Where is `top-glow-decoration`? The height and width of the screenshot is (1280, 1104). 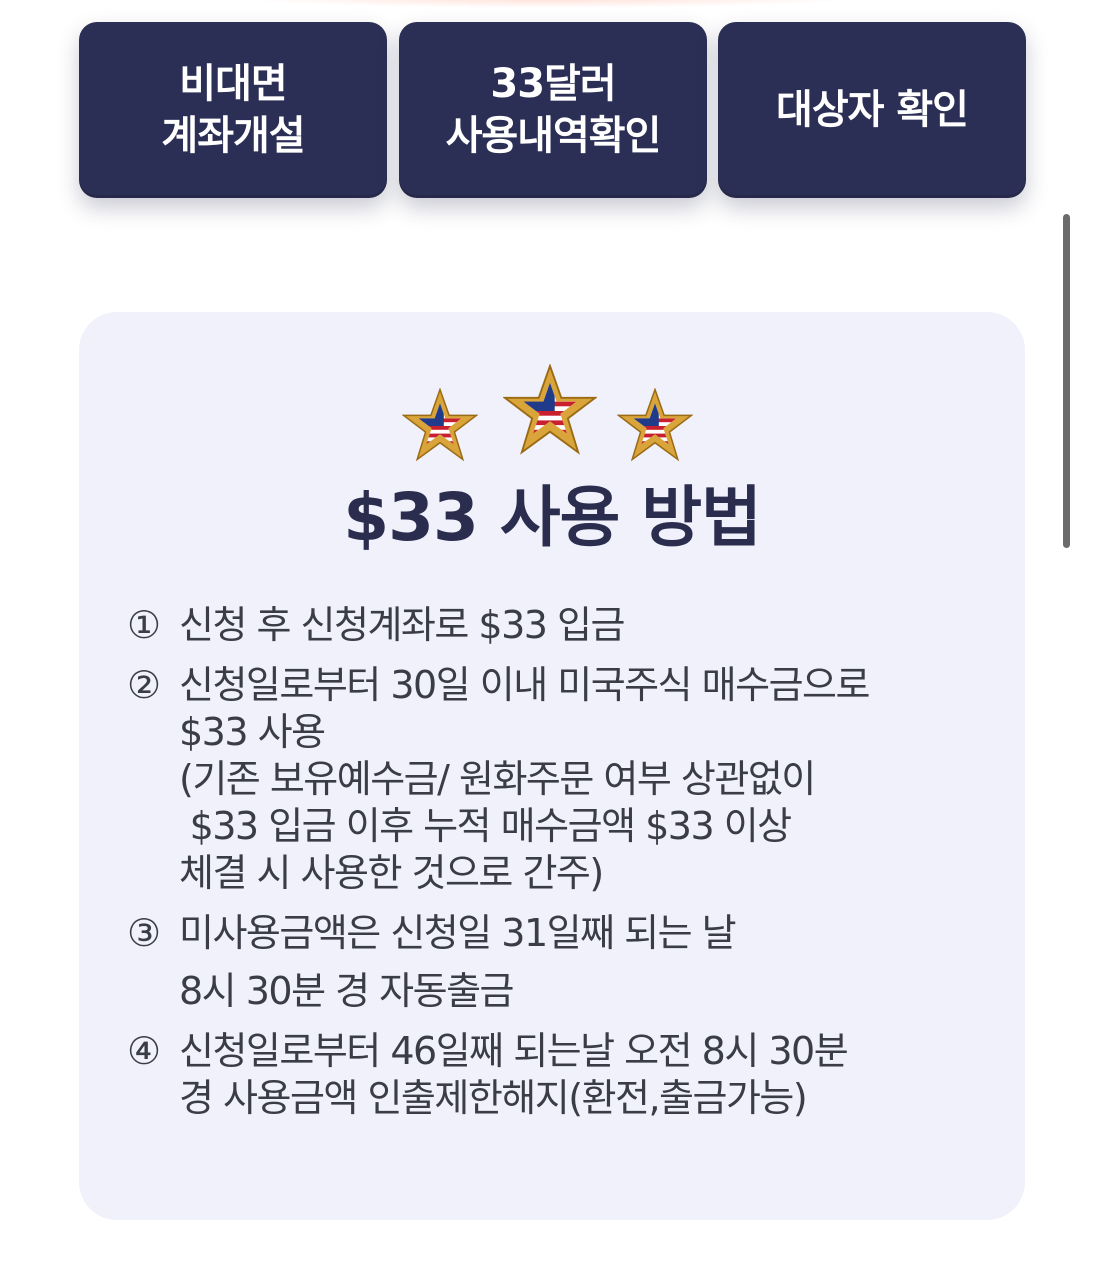 top-glow-decoration is located at coordinates (550, 4).